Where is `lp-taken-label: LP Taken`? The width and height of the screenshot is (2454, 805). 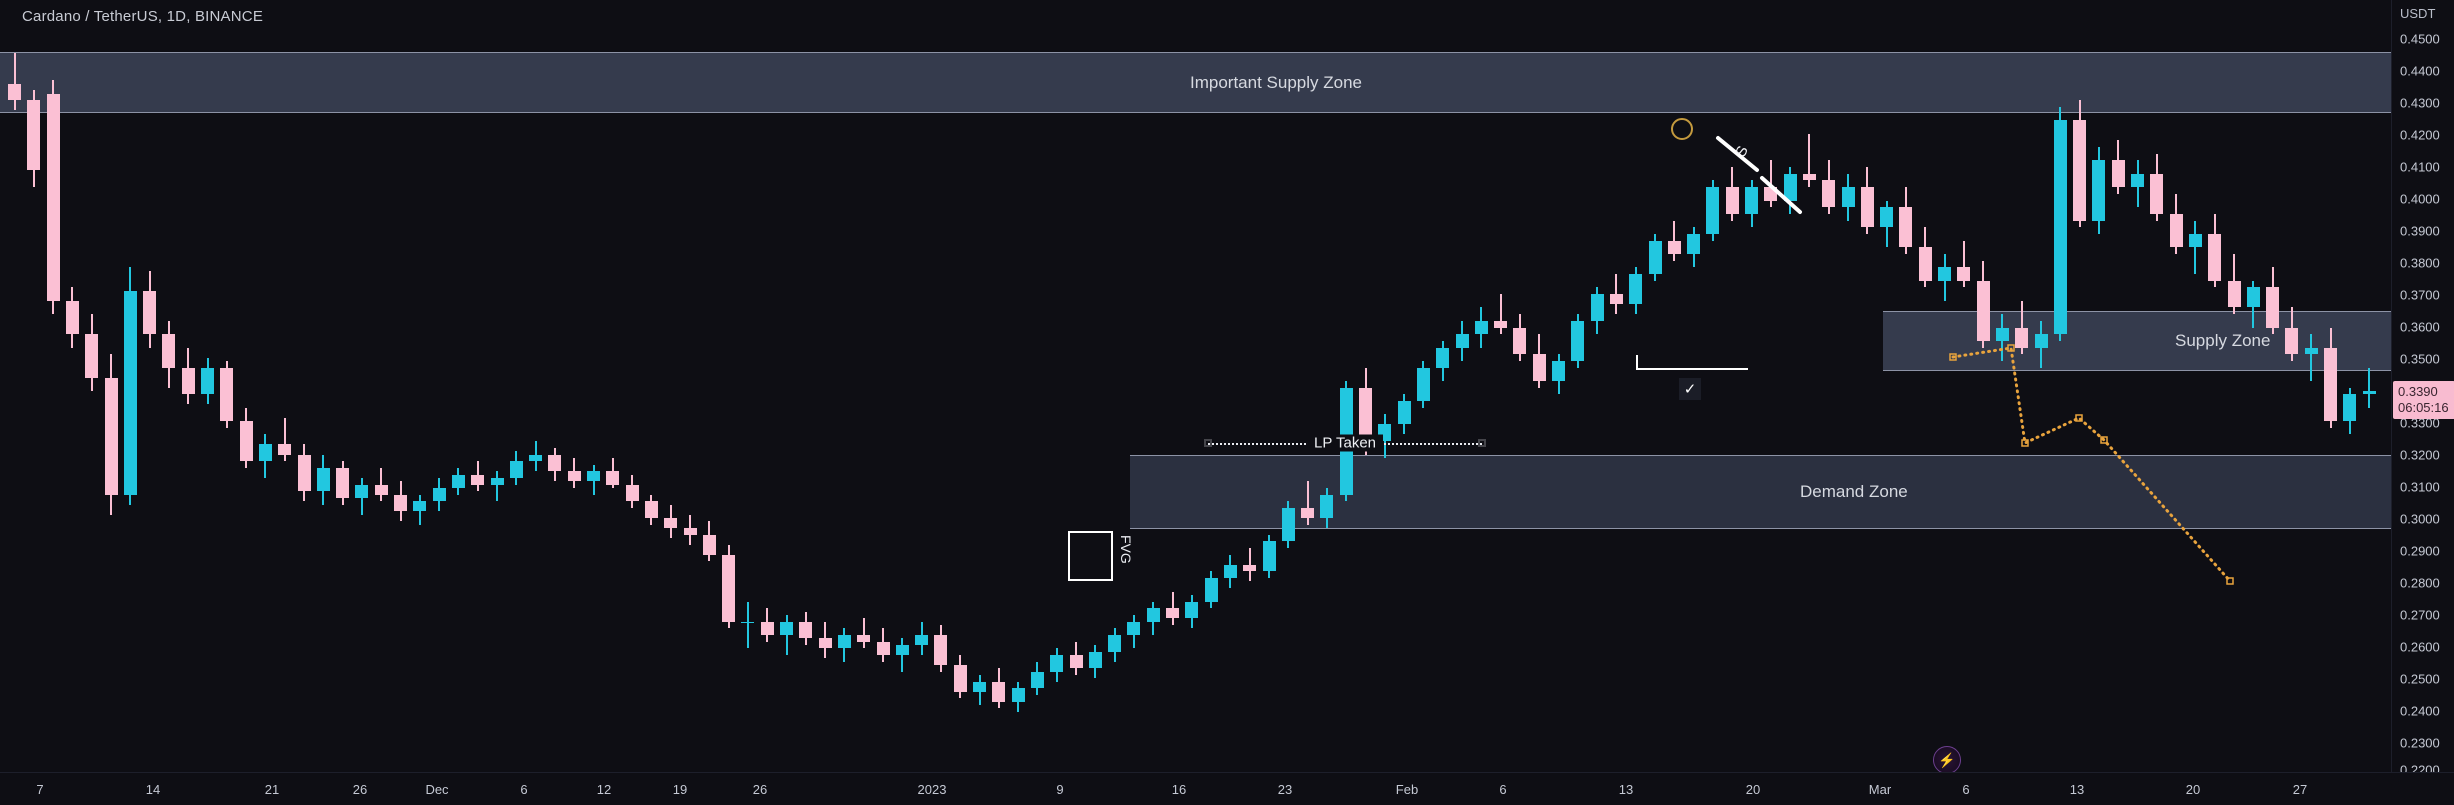 lp-taken-label: LP Taken is located at coordinates (1345, 443).